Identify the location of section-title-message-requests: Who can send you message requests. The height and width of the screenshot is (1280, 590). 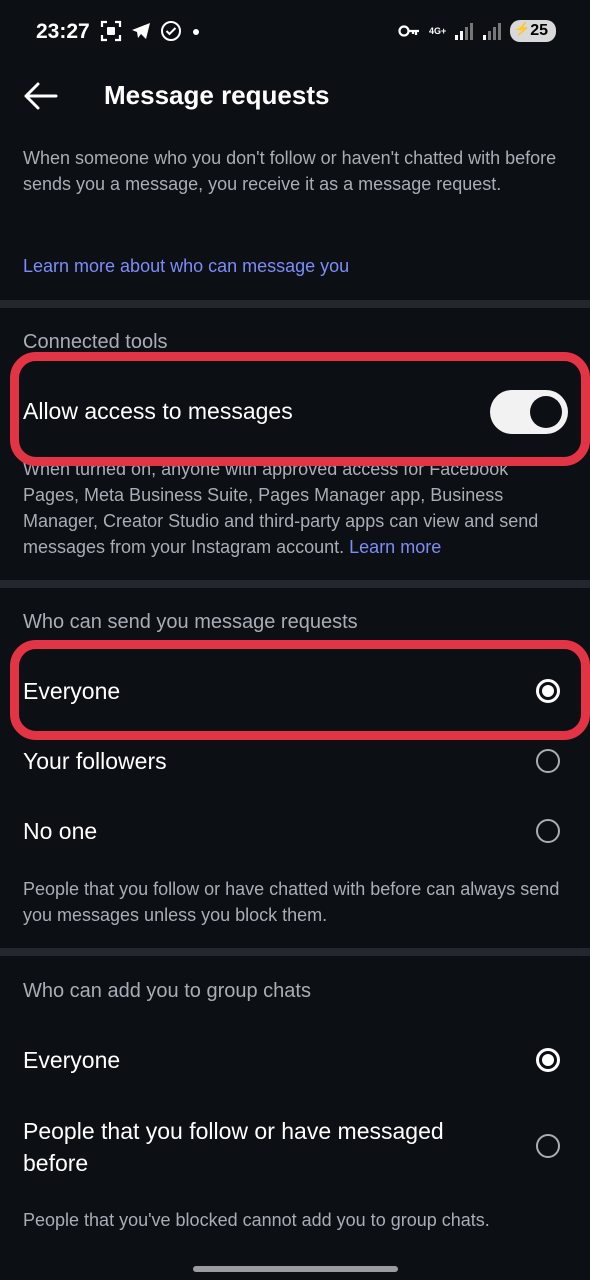
(190, 622).